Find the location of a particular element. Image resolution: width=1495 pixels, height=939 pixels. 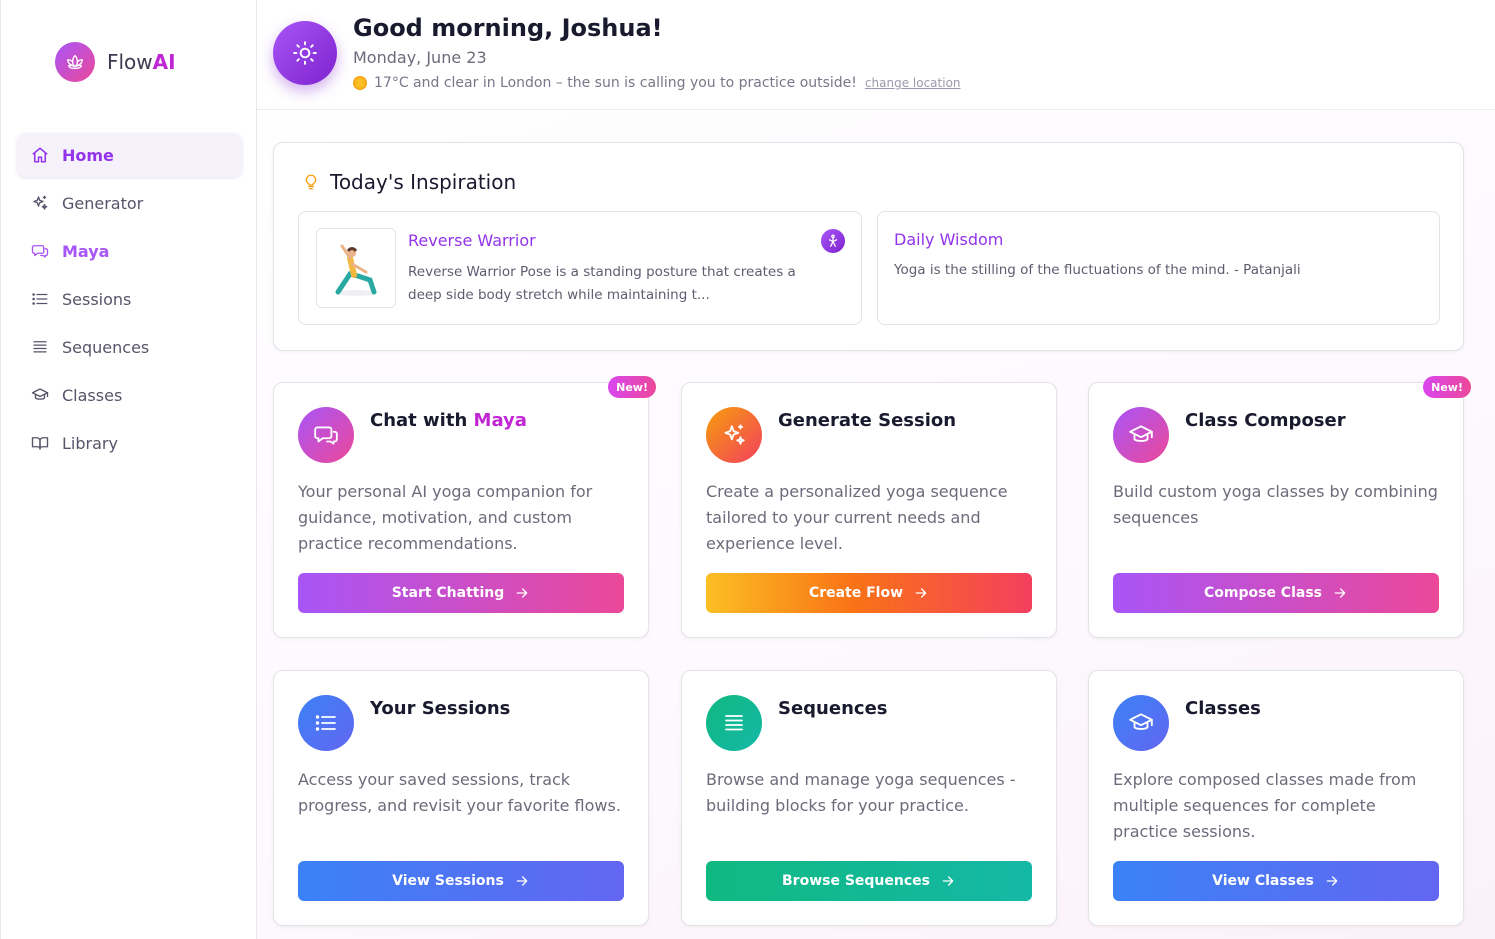

pose-name: Reverse Warrior is located at coordinates (472, 240).